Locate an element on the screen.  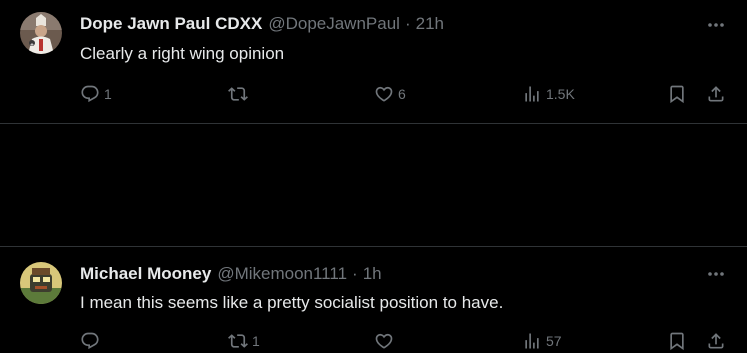
cartoon-avatar-icon is located at coordinates (41, 283).